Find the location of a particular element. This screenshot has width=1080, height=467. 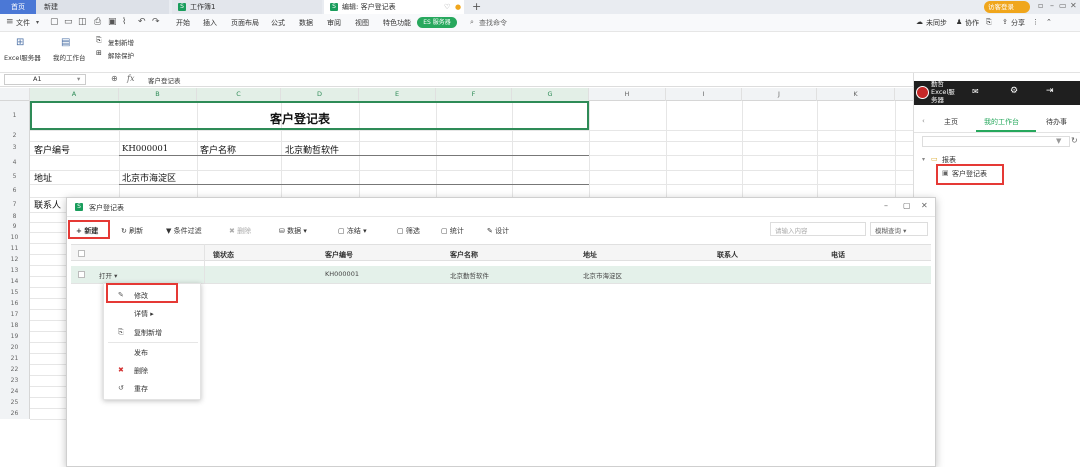

row-header: 5 is located at coordinates (15, 177).